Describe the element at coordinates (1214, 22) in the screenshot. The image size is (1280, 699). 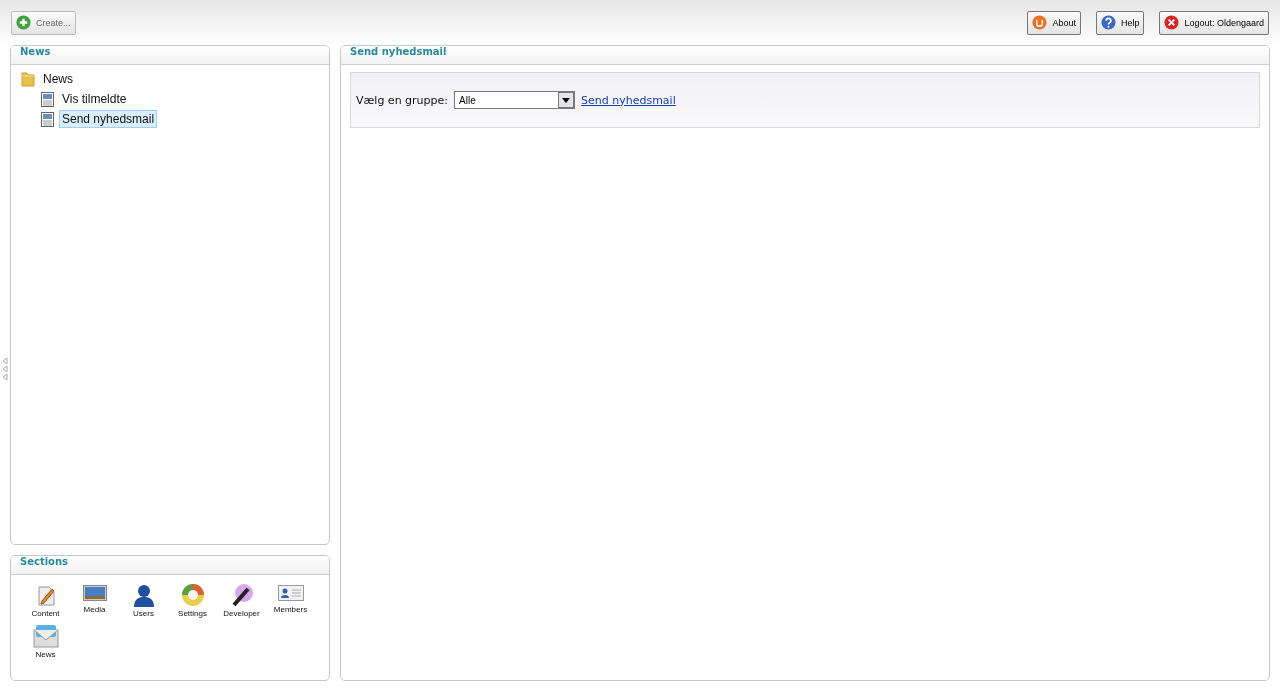
I see `logout-button: Logout: Oldengaard` at that location.